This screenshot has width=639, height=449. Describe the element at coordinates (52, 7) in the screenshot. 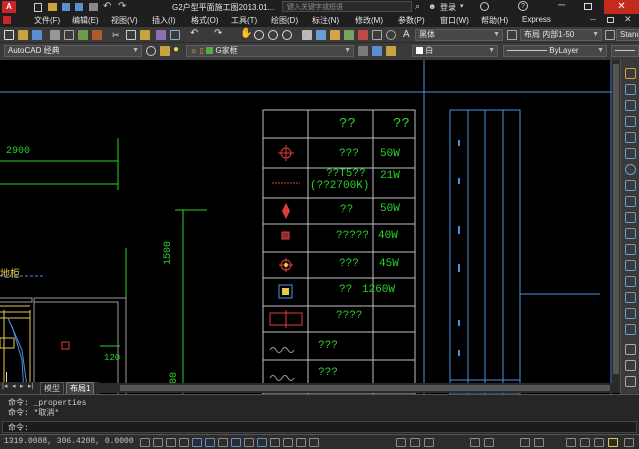

I see `qa-open-icon` at that location.